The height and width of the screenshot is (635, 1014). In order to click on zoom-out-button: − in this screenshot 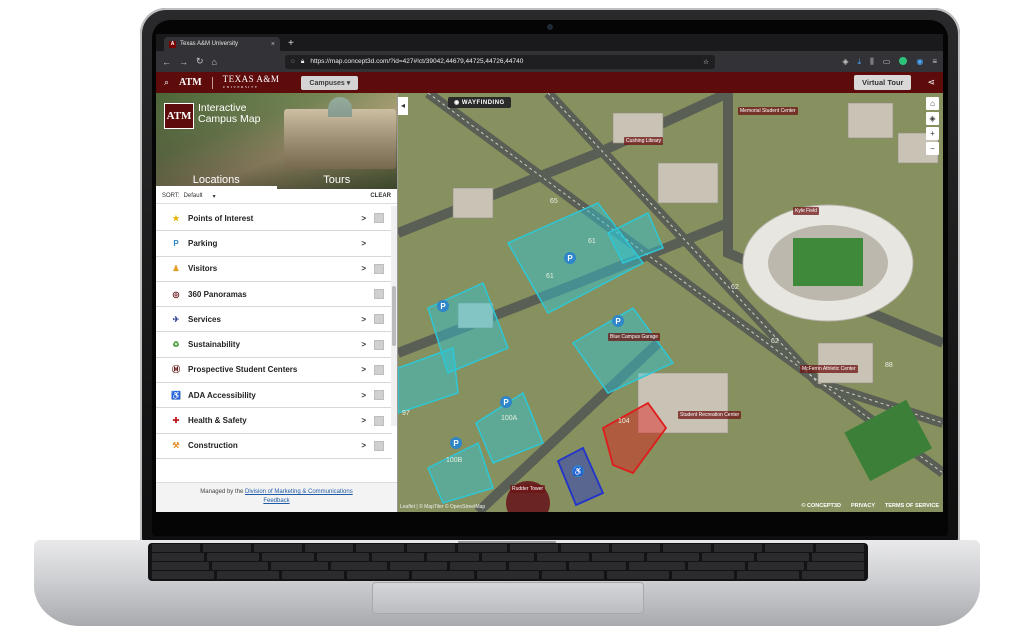, I will do `click(932, 148)`.